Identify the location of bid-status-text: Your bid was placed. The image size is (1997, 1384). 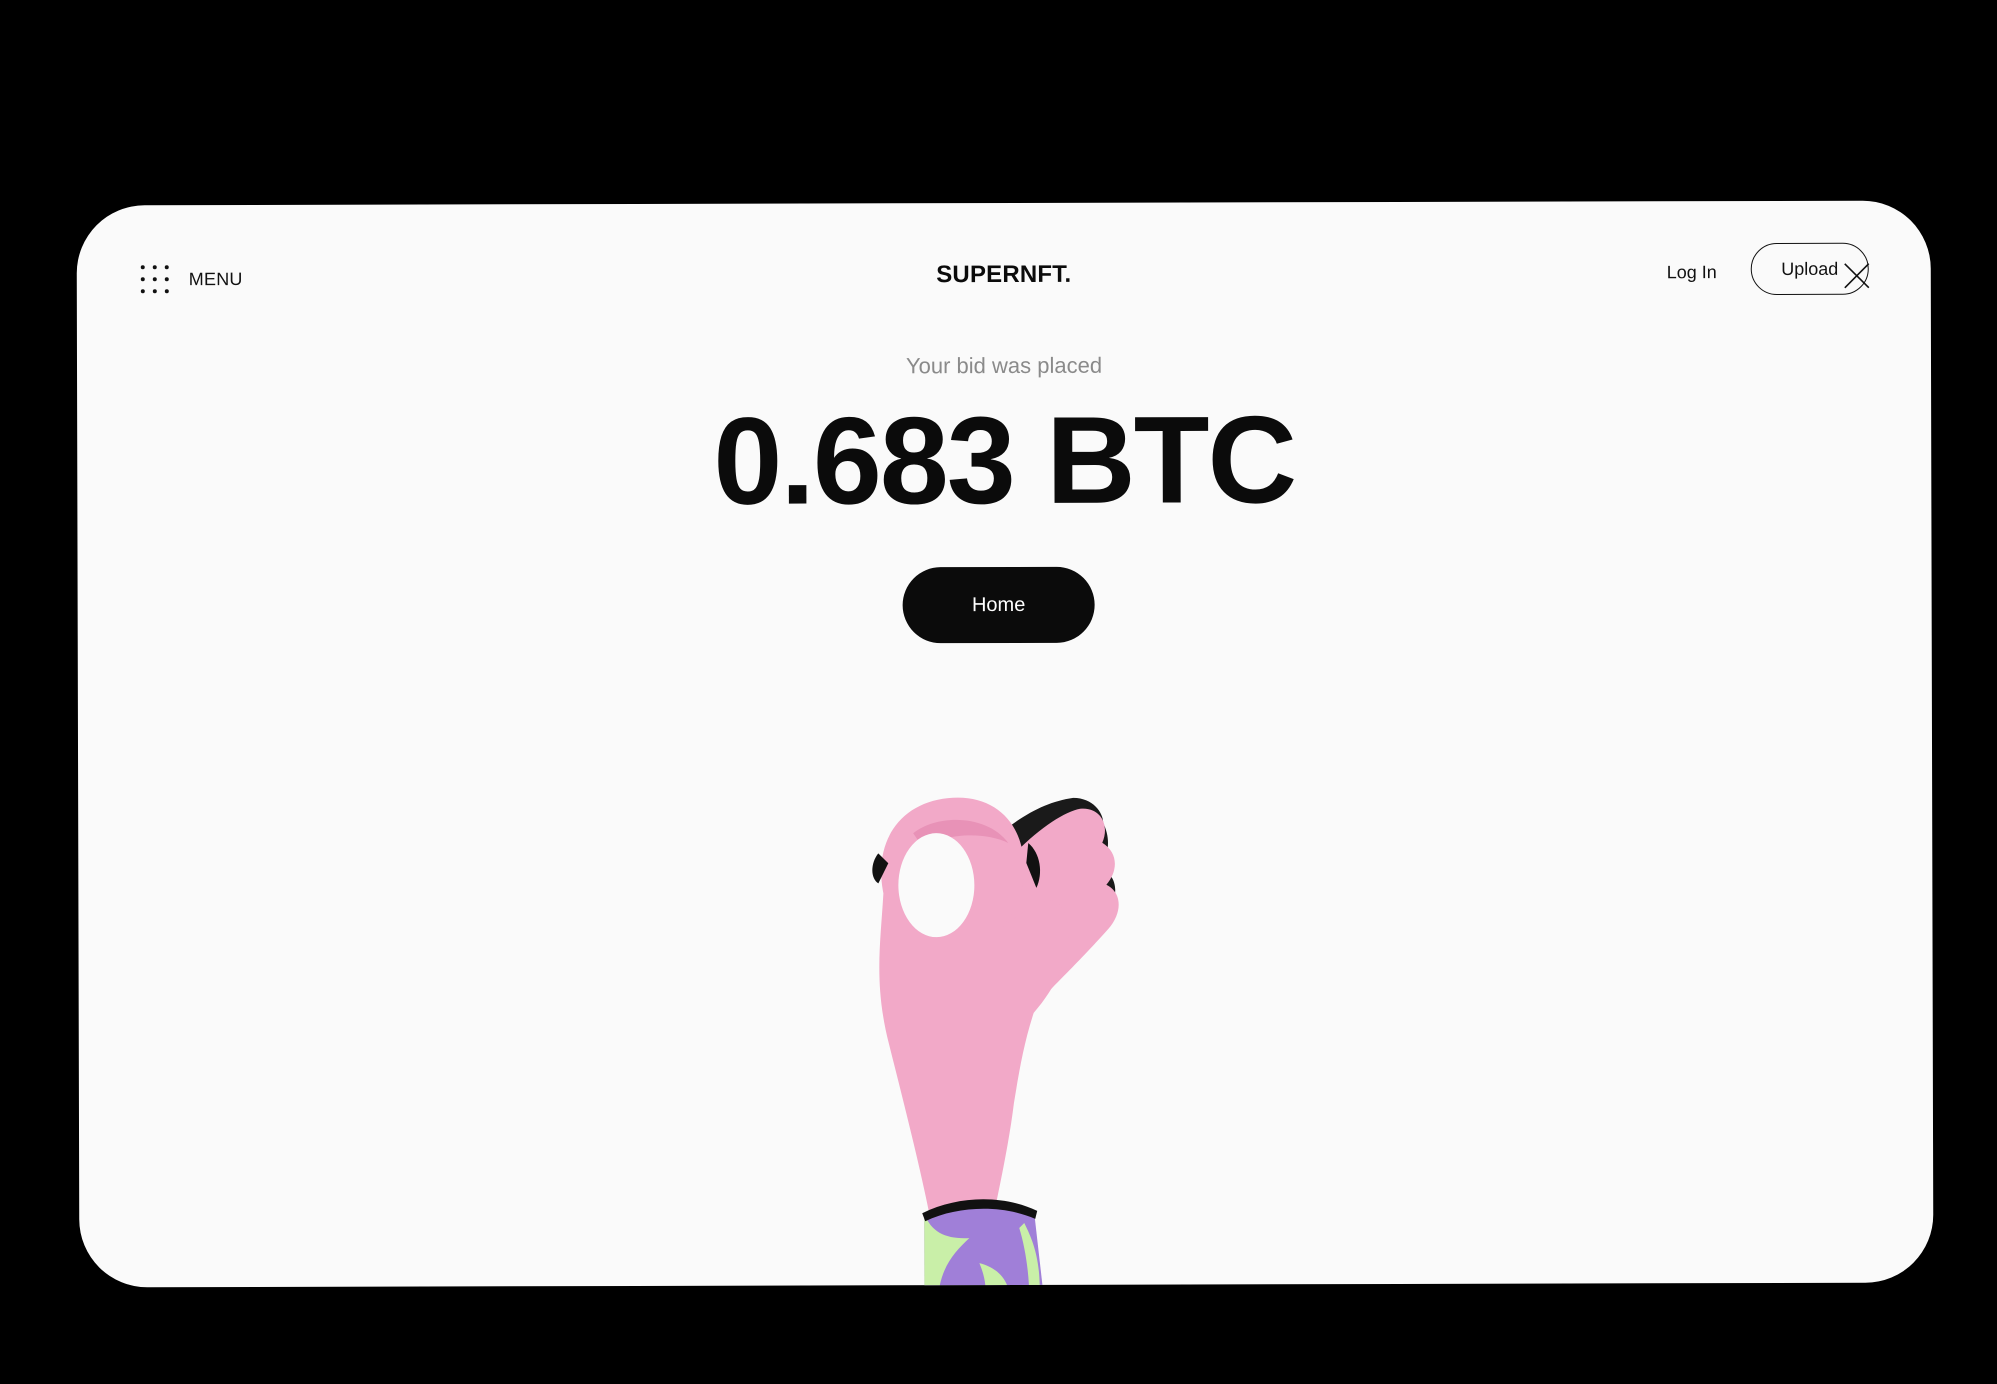
(1004, 365).